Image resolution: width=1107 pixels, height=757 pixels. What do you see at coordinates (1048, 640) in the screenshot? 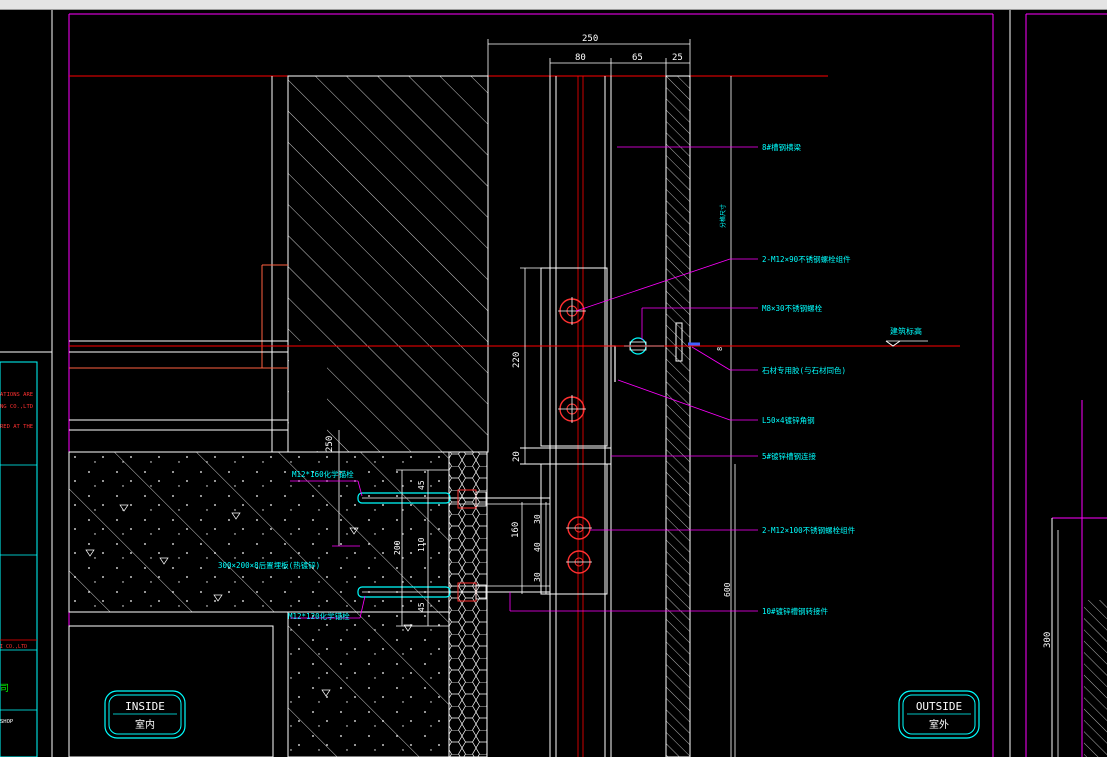
I see `dim-300: 300` at bounding box center [1048, 640].